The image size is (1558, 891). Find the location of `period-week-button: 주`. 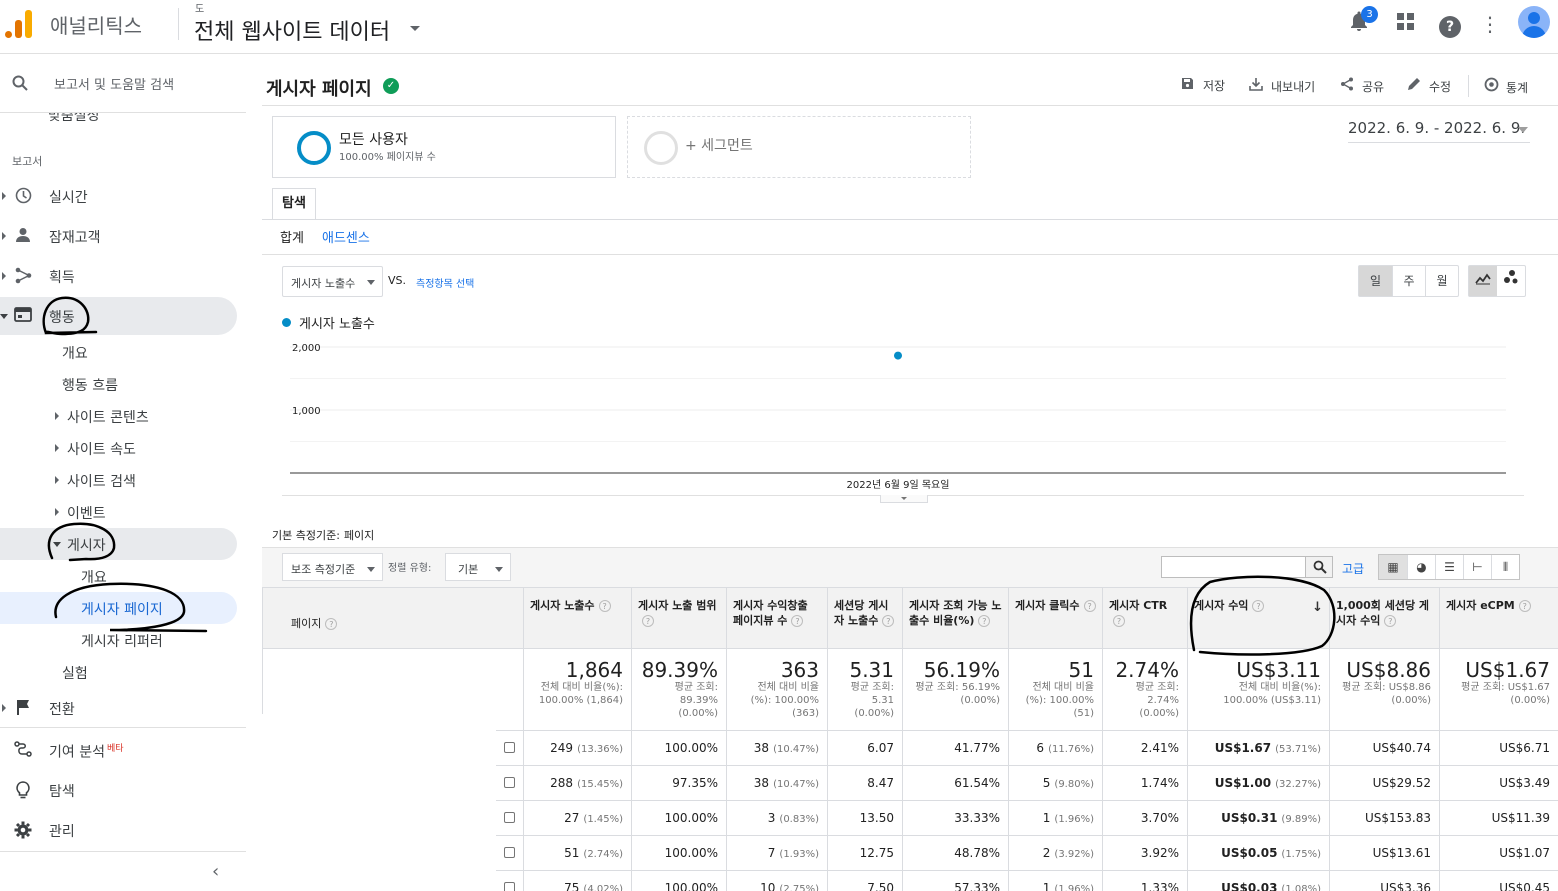

period-week-button: 주 is located at coordinates (1408, 281).